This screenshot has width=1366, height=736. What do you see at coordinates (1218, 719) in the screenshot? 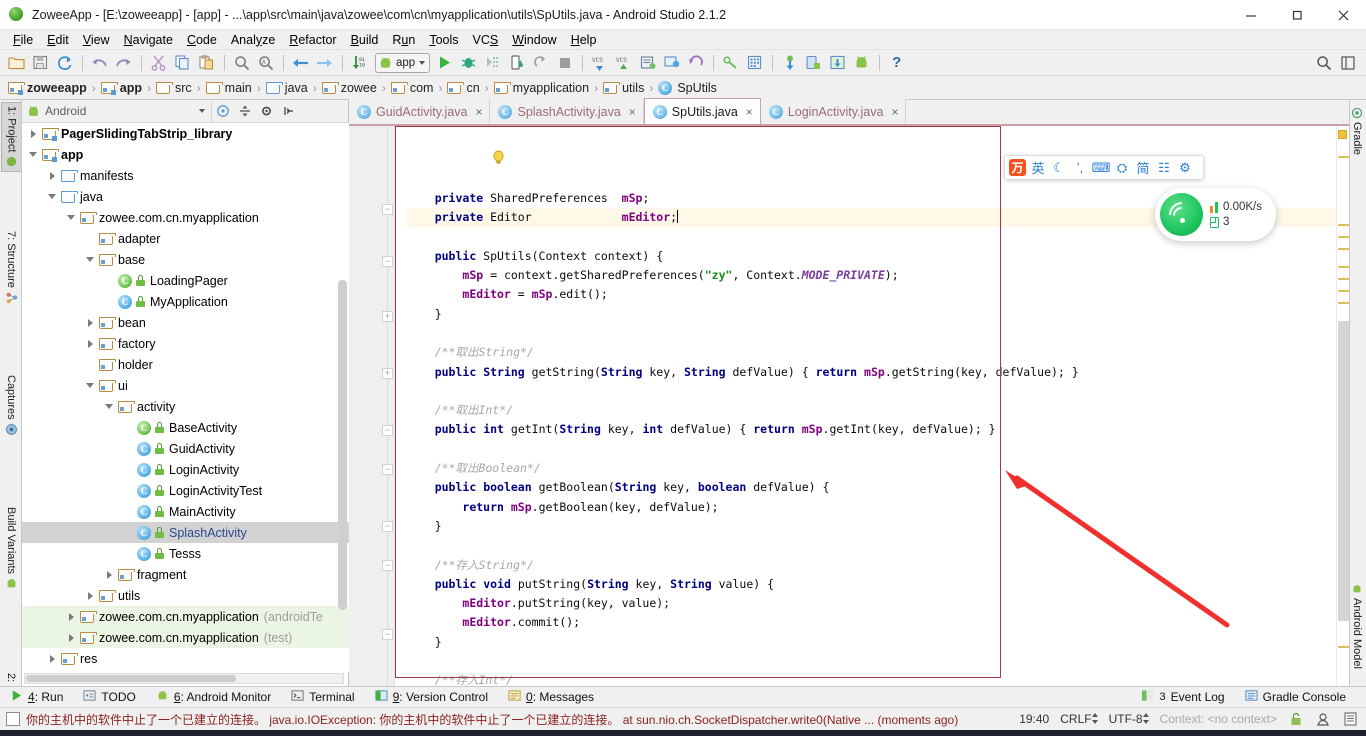
I see `context-widget: Context: <no context>` at bounding box center [1218, 719].